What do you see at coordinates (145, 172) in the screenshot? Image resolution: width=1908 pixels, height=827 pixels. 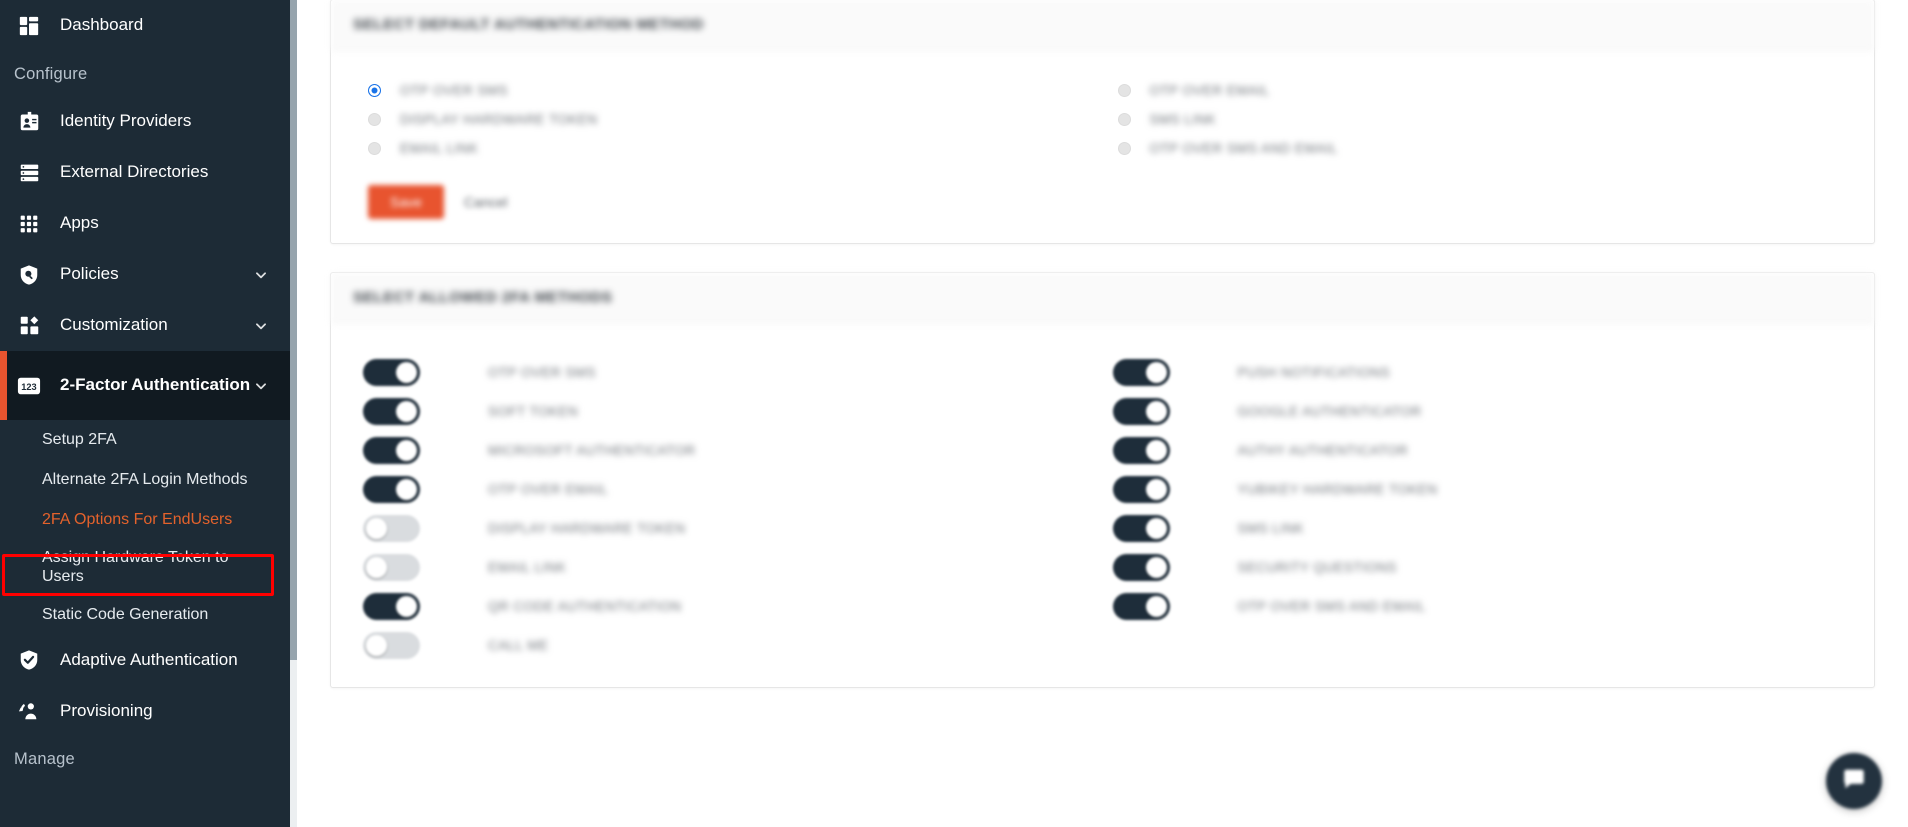 I see `sidebar-item-external-directories: External Directories` at bounding box center [145, 172].